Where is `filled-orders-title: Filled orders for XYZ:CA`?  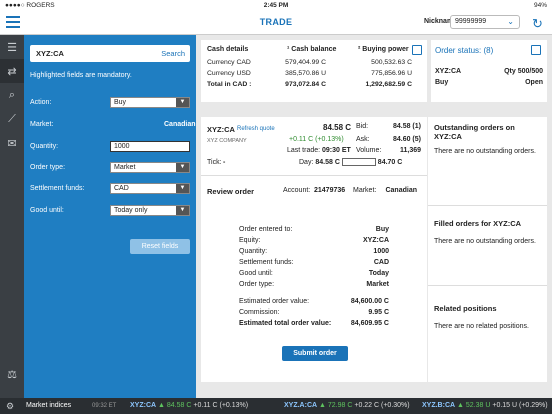
filled-orders-title: Filled orders for XYZ:CA is located at coordinates (478, 223).